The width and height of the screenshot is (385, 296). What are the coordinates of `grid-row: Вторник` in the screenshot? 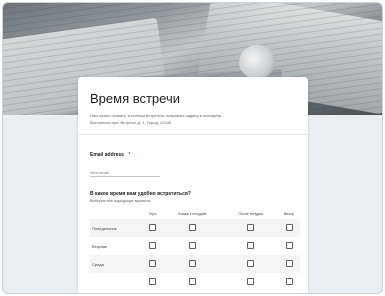 It's located at (195, 246).